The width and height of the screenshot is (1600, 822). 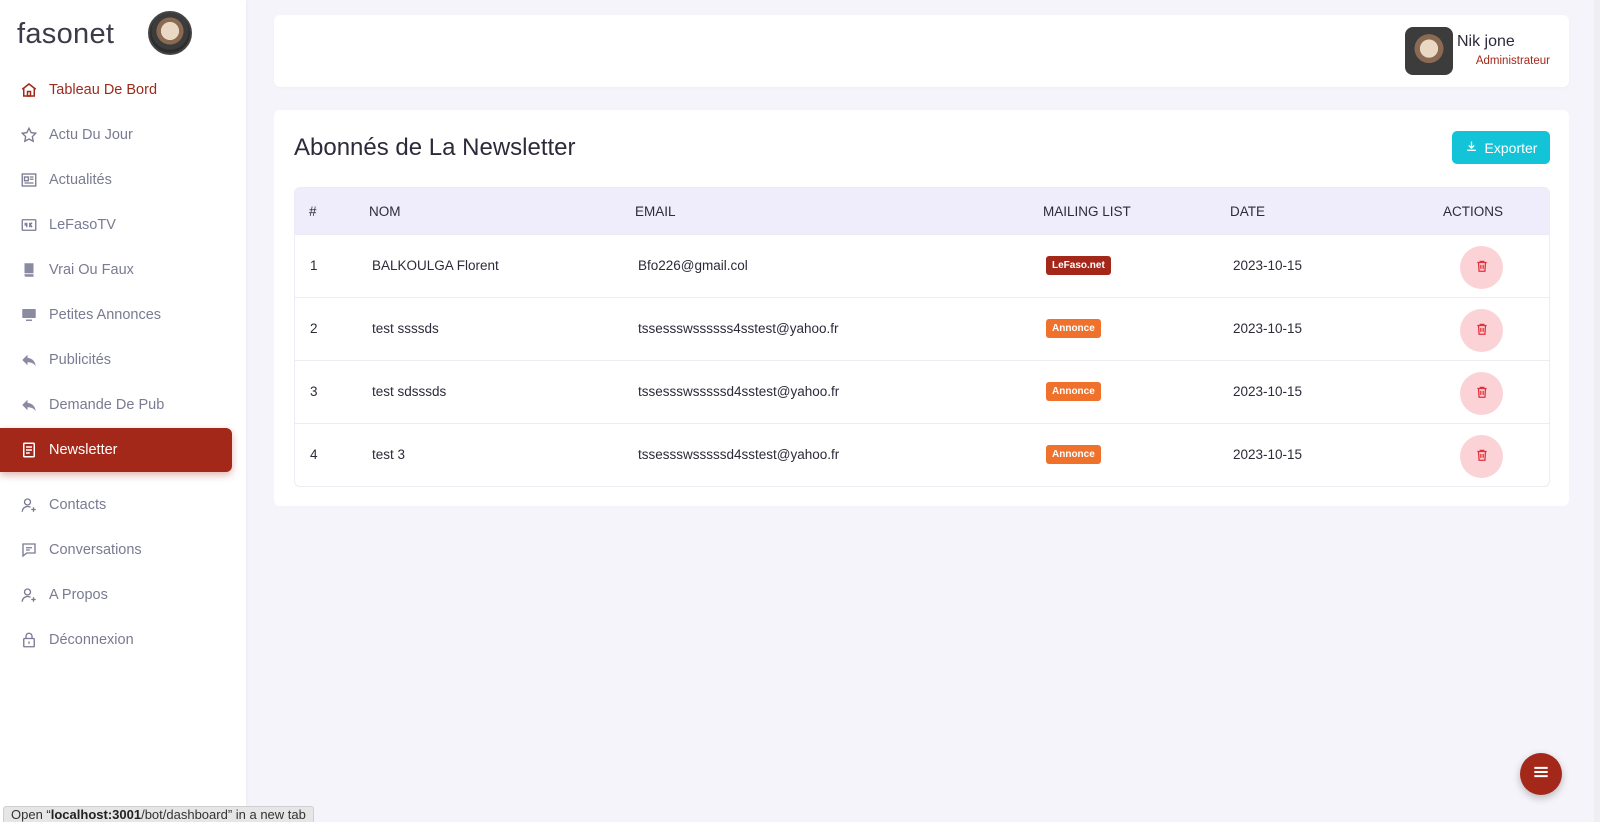 I want to click on export-button: Exporter, so click(x=1501, y=147).